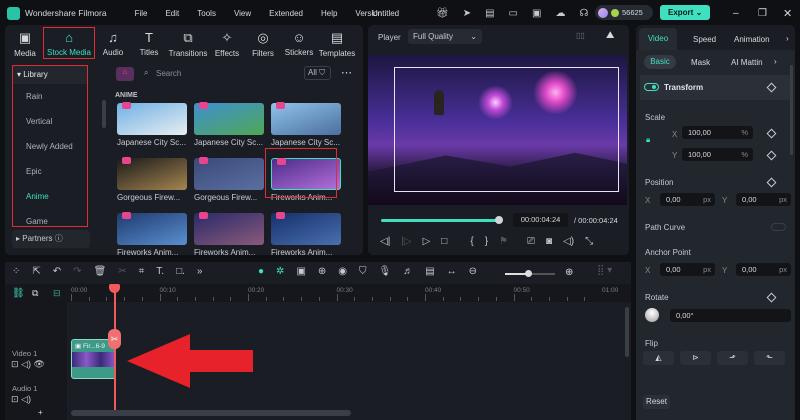 This screenshot has width=800, height=420. Describe the element at coordinates (427, 241) in the screenshot. I see `play-icon: ▷` at that location.